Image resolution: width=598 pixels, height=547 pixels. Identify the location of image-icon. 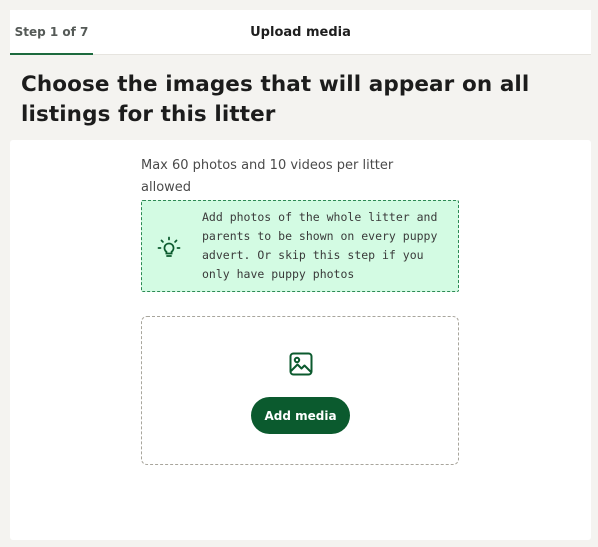
(301, 364).